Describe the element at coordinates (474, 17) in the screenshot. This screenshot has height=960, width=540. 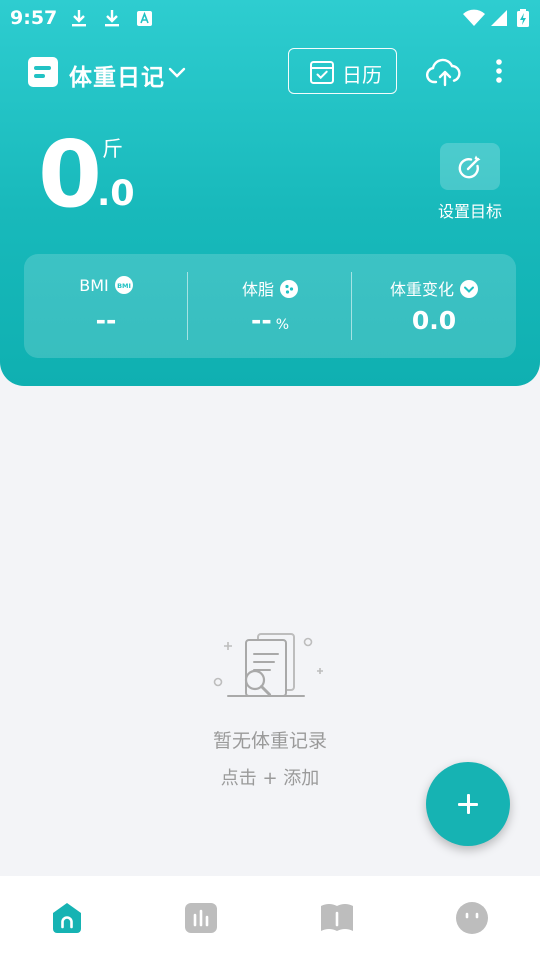
I see `wifi-icon` at that location.